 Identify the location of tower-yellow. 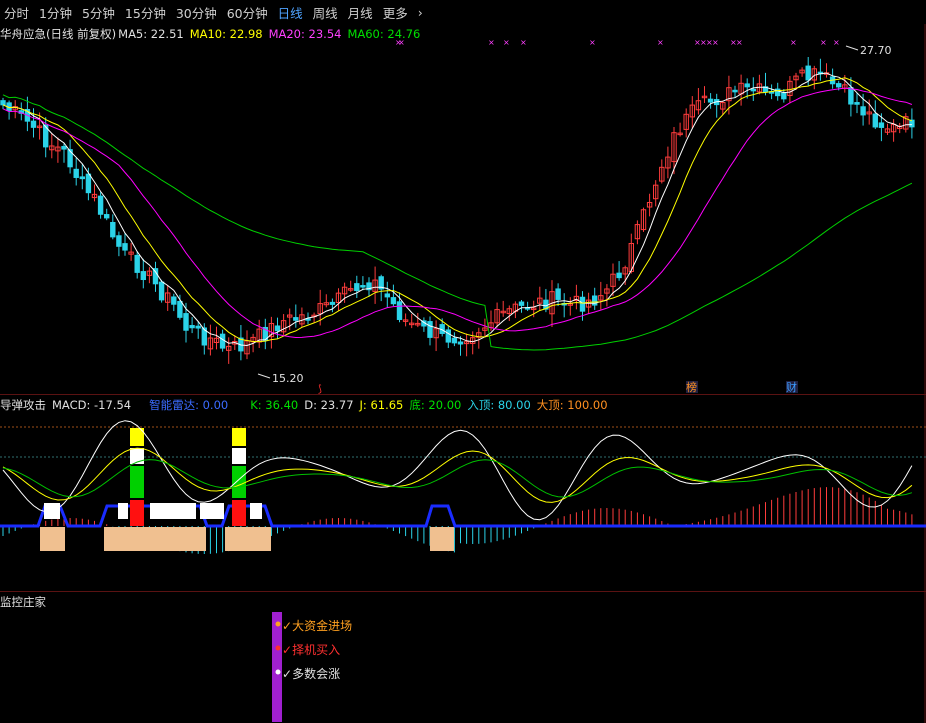
(239, 437).